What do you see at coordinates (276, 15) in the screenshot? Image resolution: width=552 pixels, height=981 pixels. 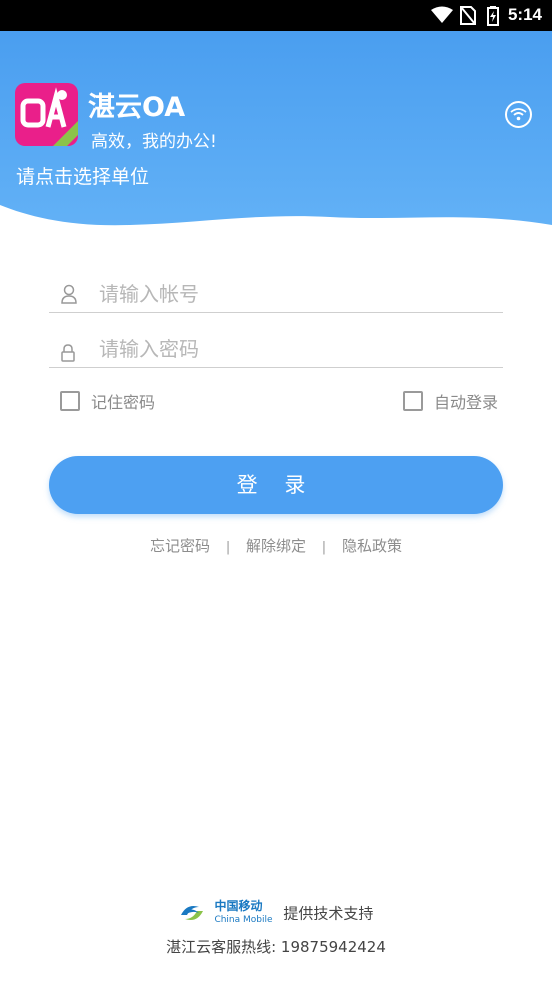 I see `status-bar: 5:14` at bounding box center [276, 15].